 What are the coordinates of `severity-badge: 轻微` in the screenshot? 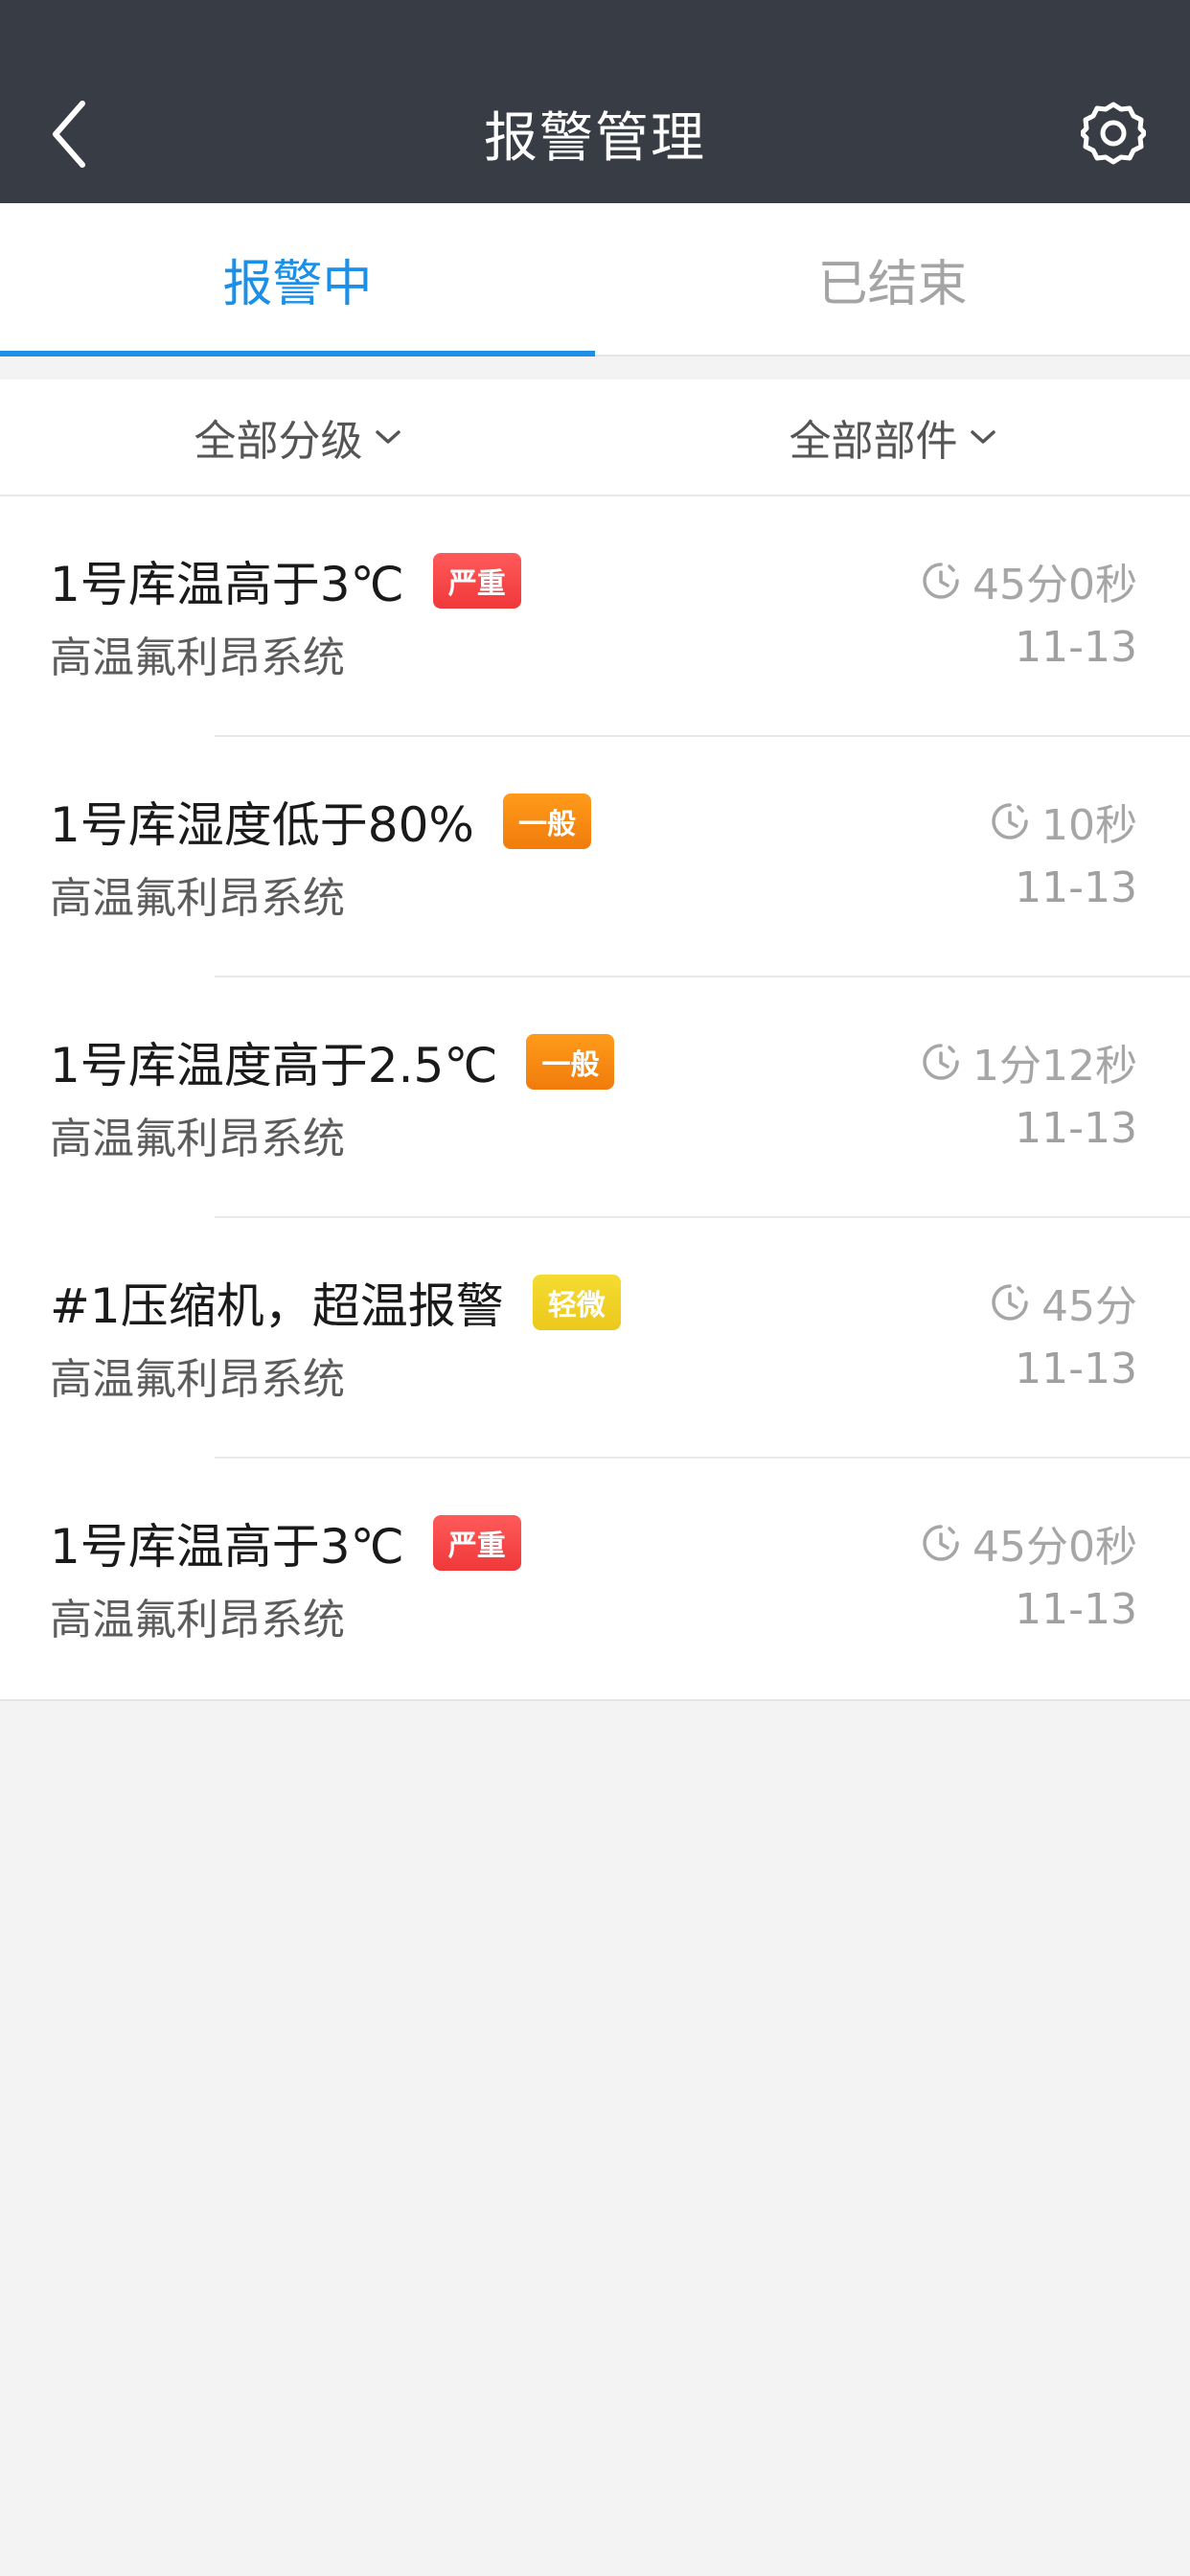 It's located at (576, 1302).